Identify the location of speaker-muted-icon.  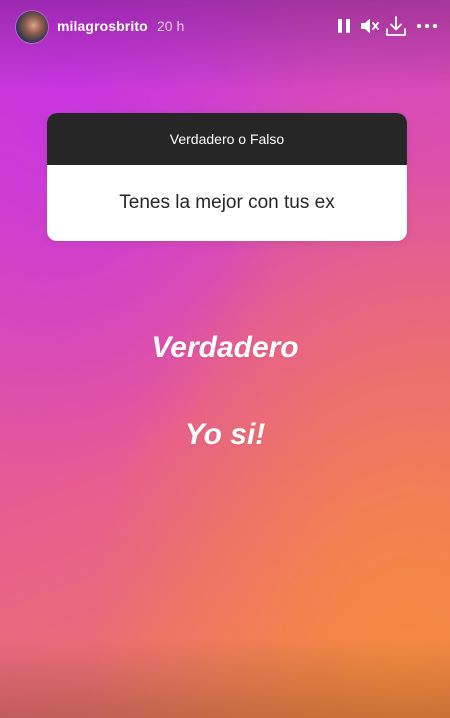
(370, 26).